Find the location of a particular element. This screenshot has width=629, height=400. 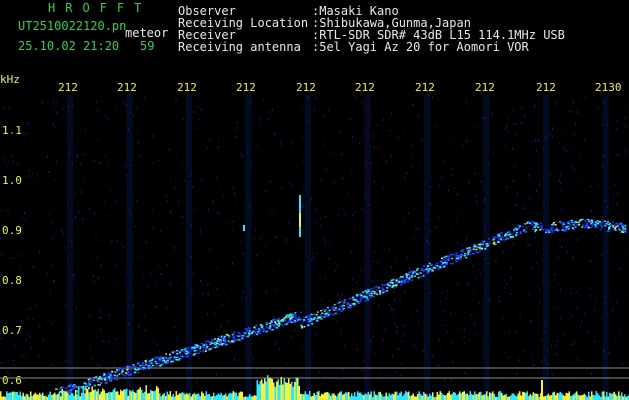

minute-column is located at coordinates (129, 247).